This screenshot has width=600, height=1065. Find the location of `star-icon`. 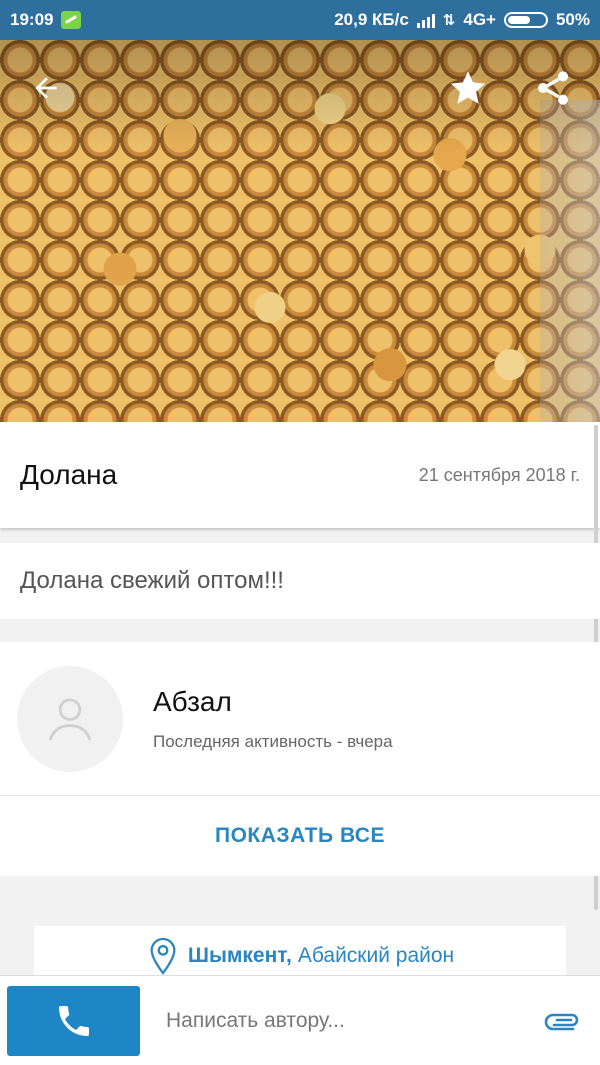

star-icon is located at coordinates (468, 87).